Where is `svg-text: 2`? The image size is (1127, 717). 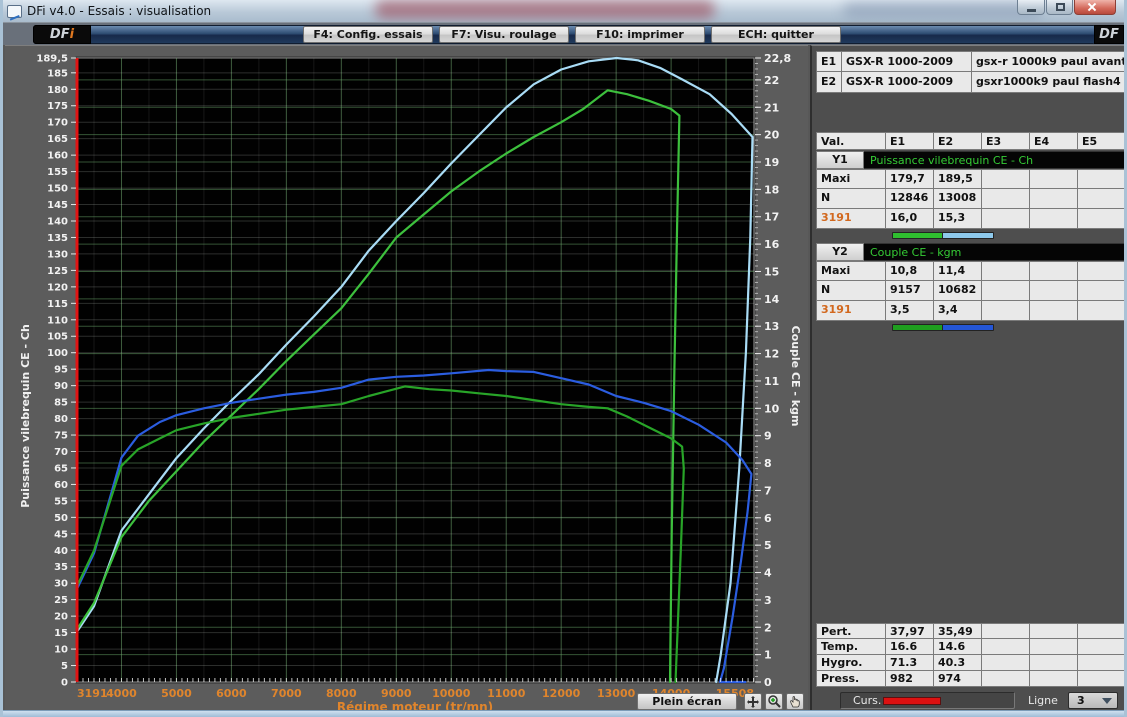
svg-text: 2 is located at coordinates (768, 627).